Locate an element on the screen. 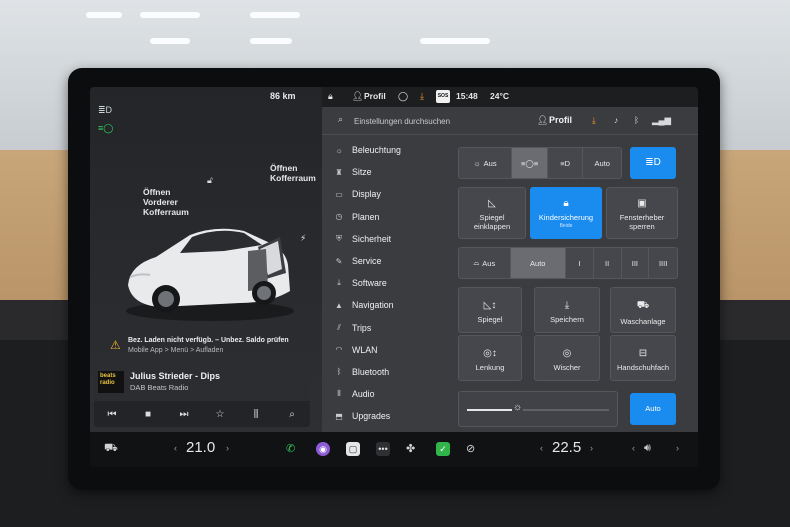 The image size is (790, 527). equalizer-icon: ⫼ is located at coordinates (256, 414).